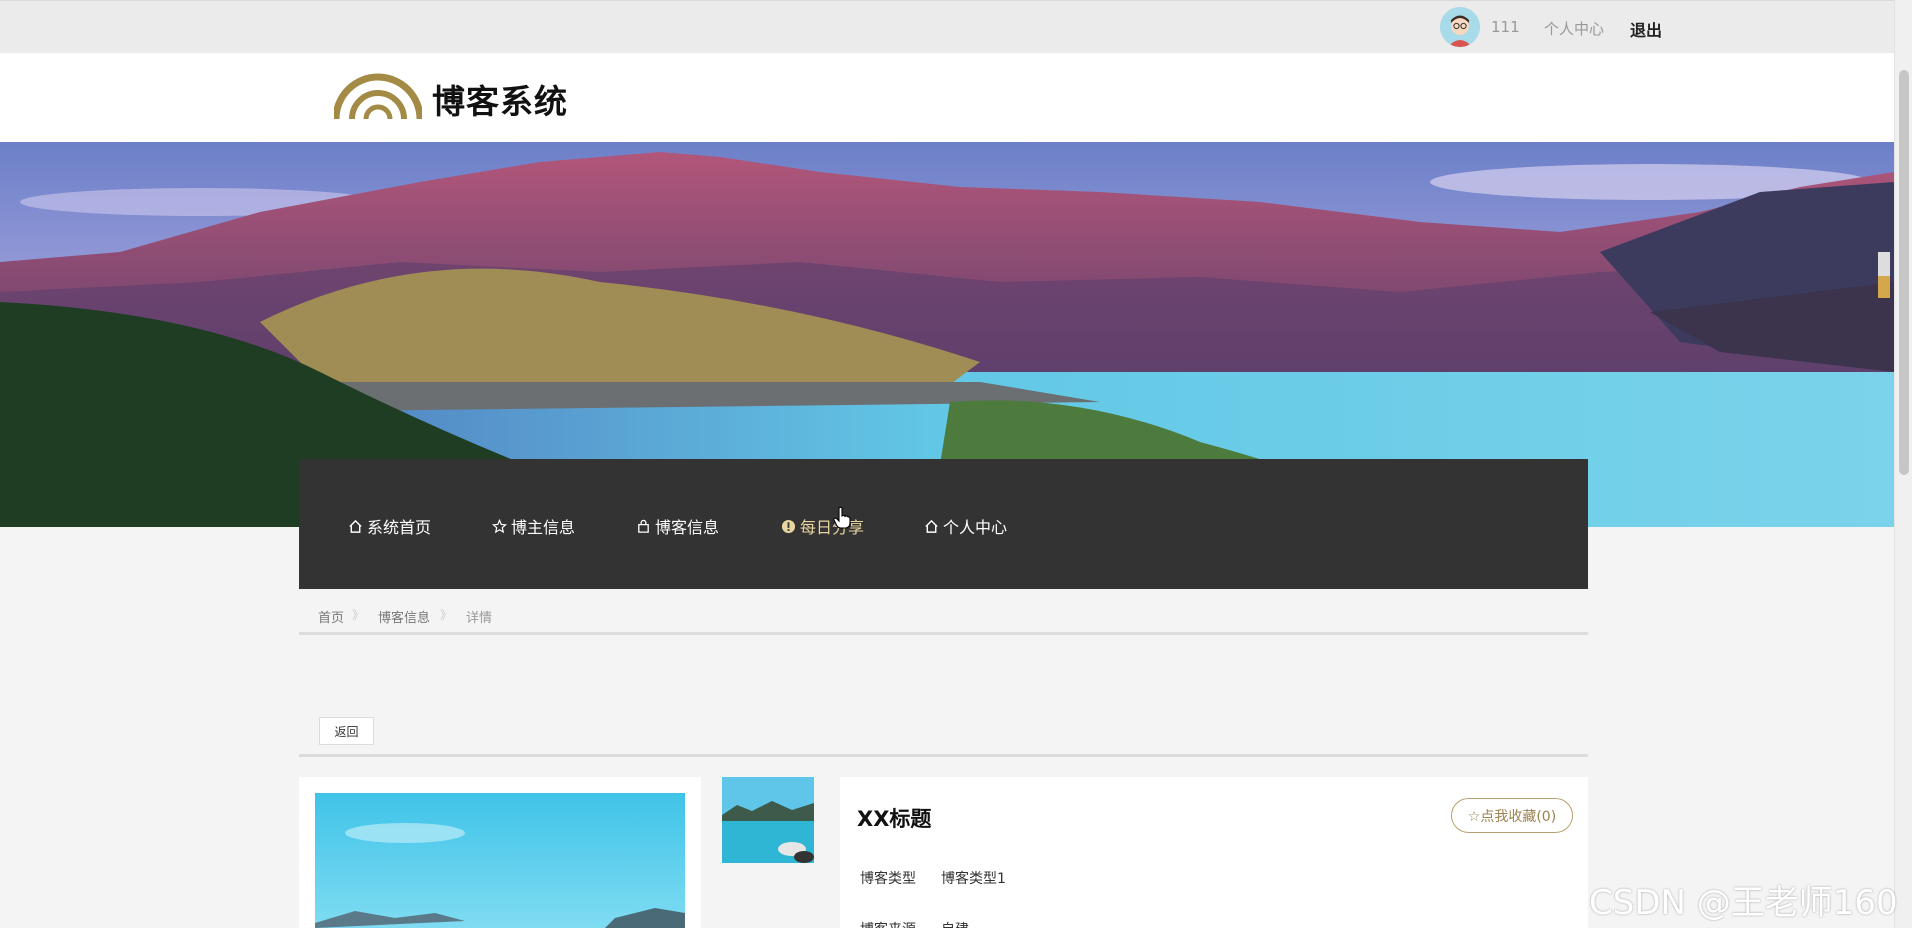  Describe the element at coordinates (1574, 28) in the screenshot. I see `personal-center-link: 个人中心` at that location.